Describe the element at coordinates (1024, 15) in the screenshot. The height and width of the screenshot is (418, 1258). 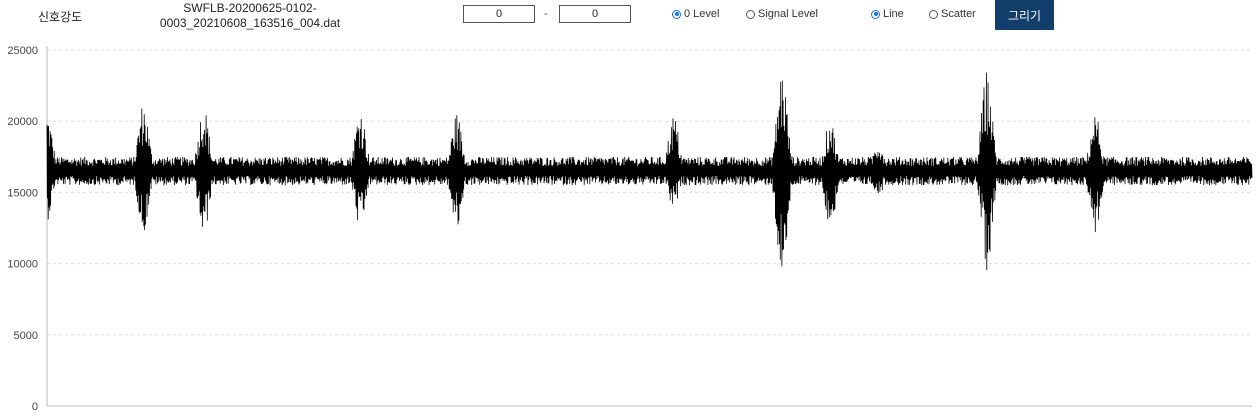
I see `draw-button: 그리기` at that location.